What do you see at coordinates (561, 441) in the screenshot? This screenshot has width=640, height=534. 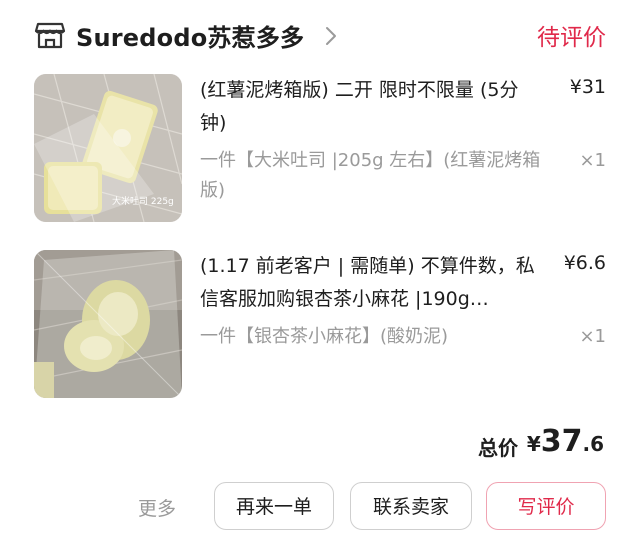 I see `total-integer: 37` at bounding box center [561, 441].